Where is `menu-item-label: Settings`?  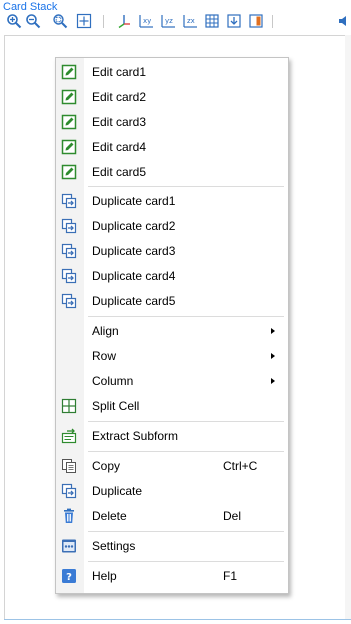 menu-item-label: Settings is located at coordinates (114, 546).